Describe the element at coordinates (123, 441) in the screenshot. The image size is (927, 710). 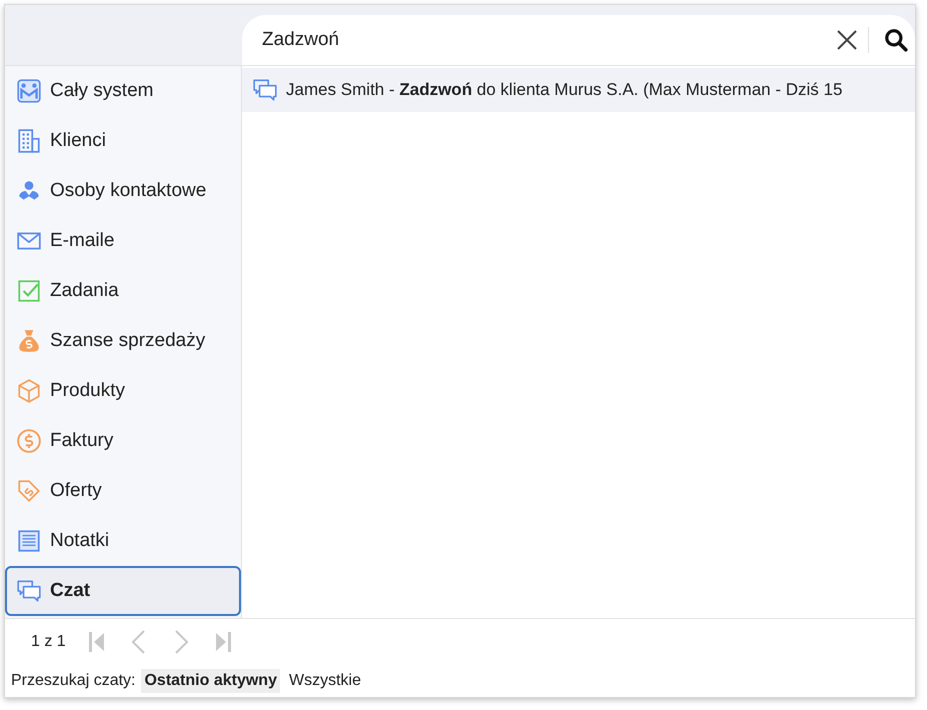
I see `sidebar-item: Faktury` at that location.